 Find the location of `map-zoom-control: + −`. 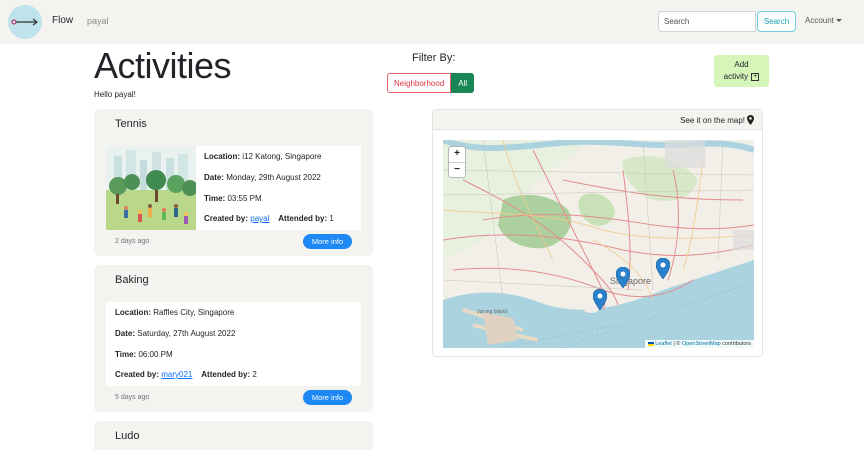

map-zoom-control: + − is located at coordinates (457, 162).